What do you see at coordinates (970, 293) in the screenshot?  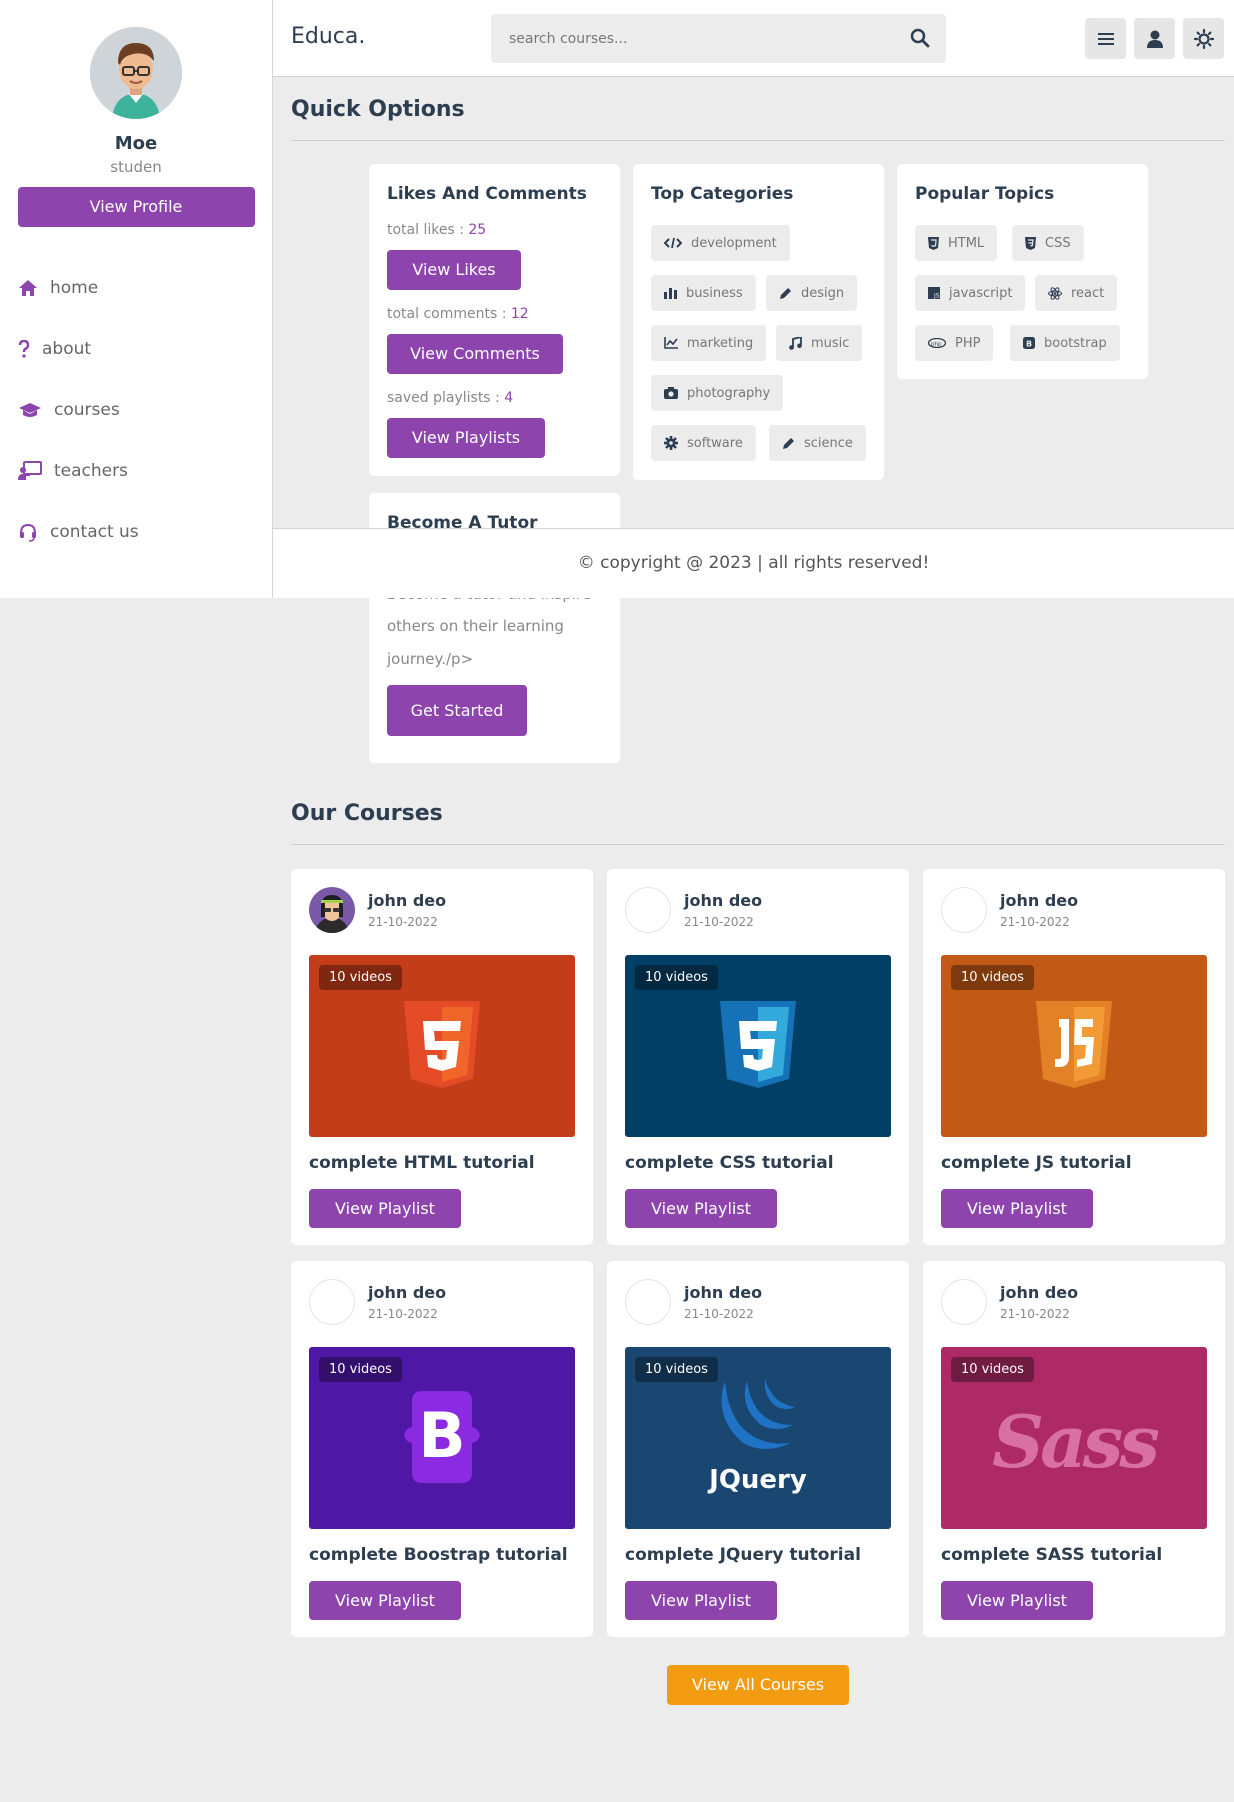 I see `topic-tag-javascript: JS javascript` at bounding box center [970, 293].